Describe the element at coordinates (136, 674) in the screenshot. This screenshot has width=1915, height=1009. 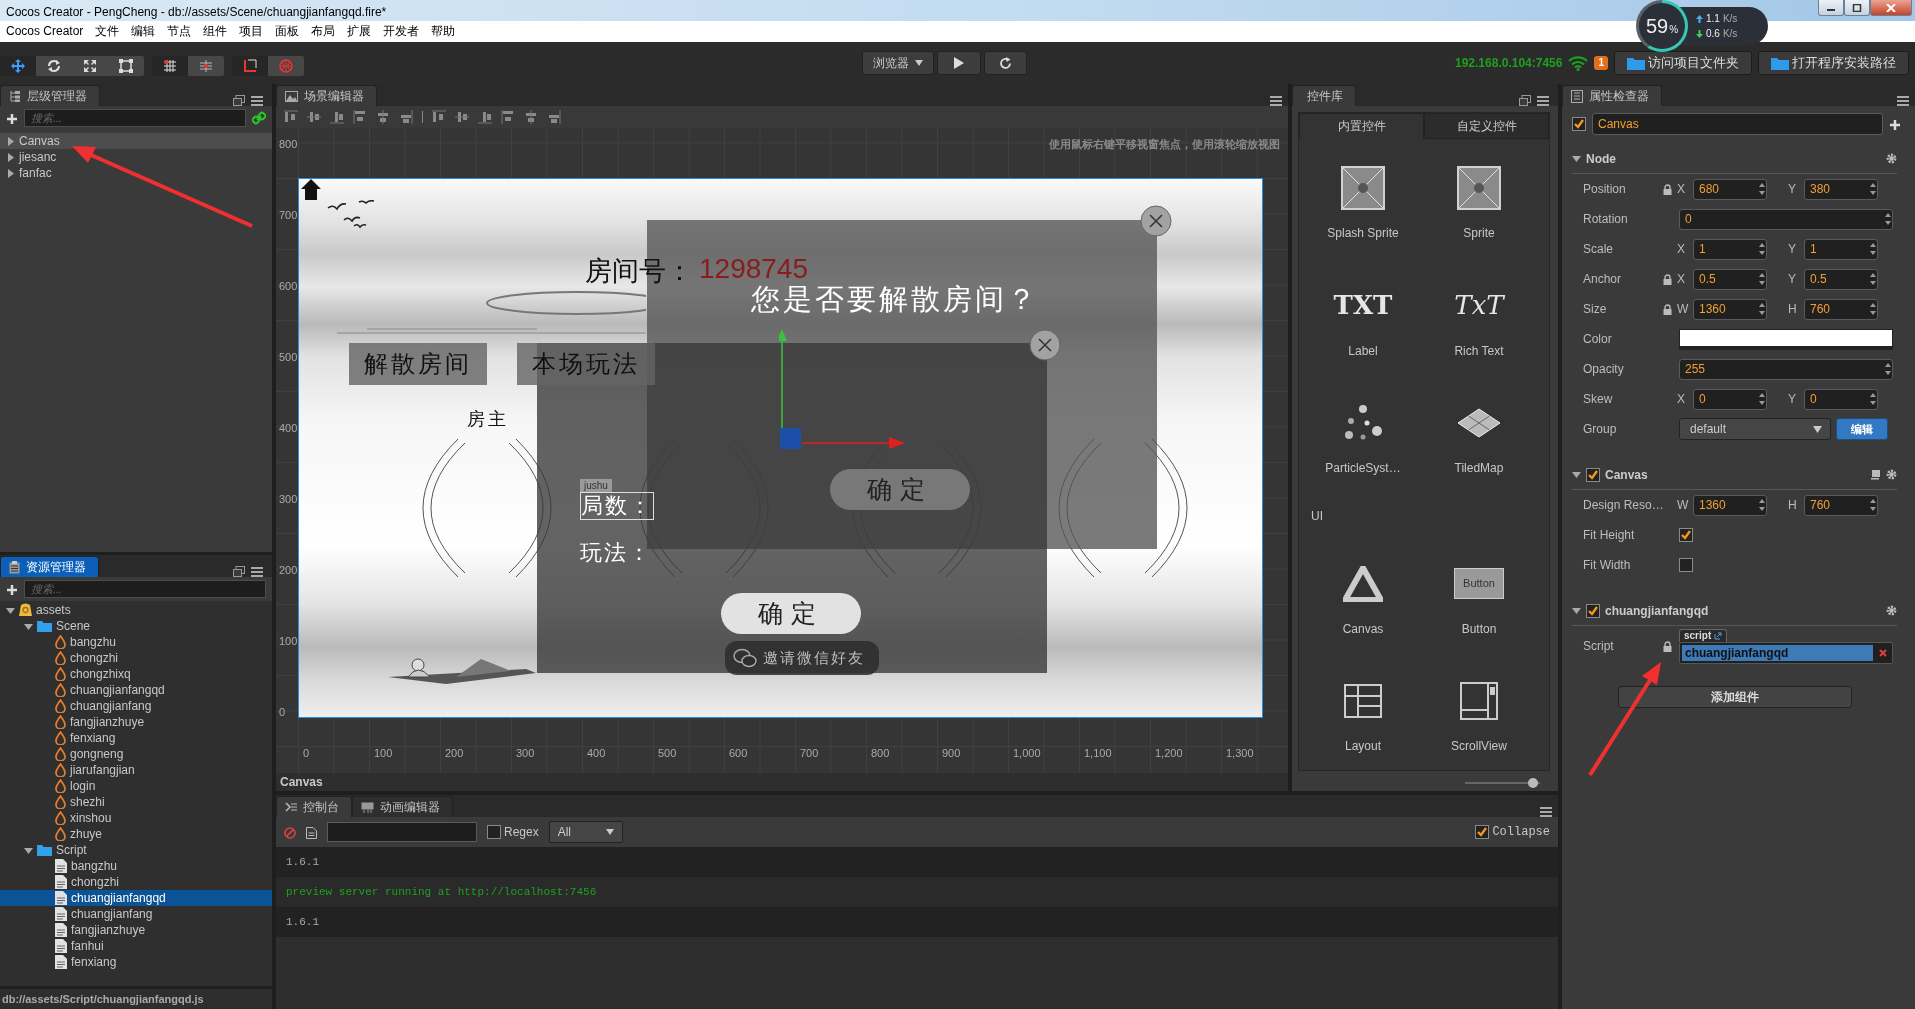
I see `tree-item: chongzhixq` at that location.